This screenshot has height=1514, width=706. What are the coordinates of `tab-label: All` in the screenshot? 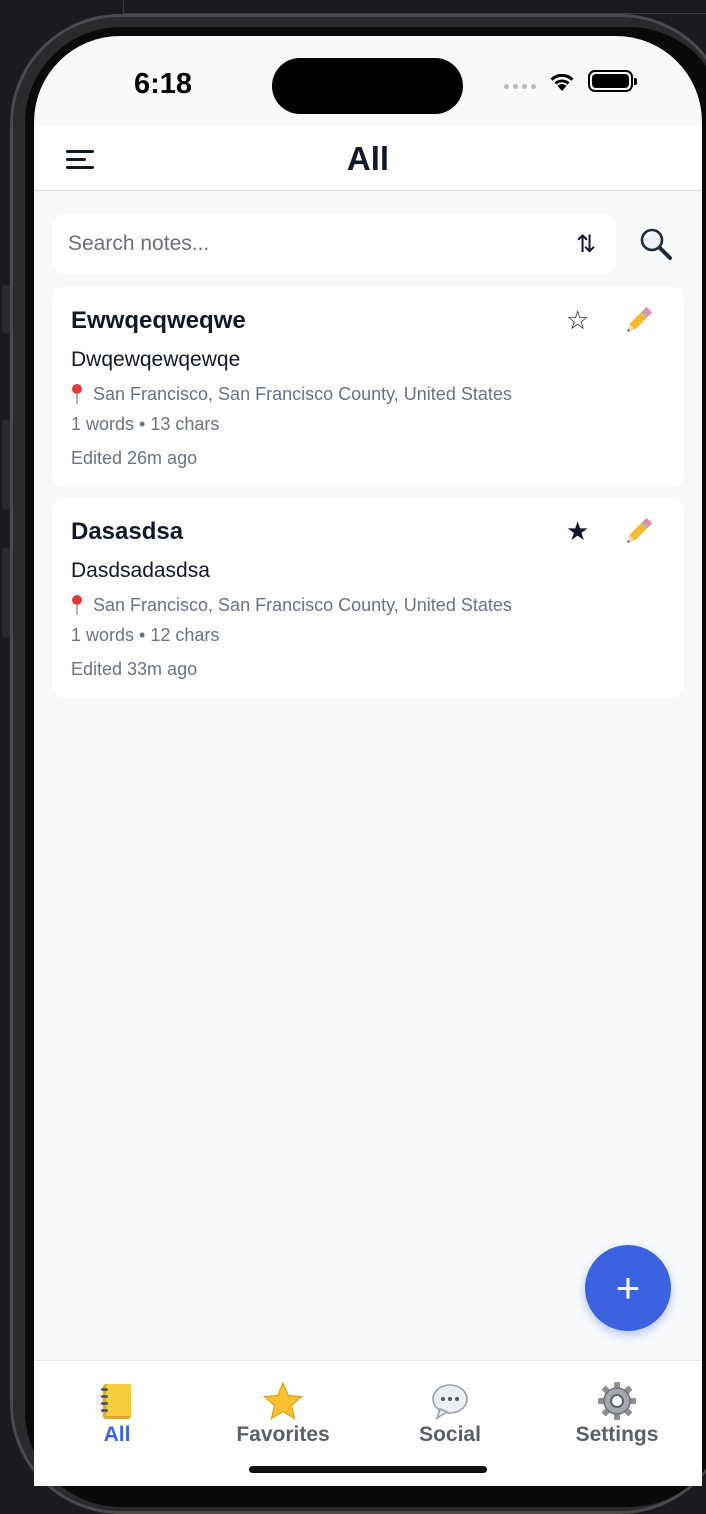 It's located at (117, 1434).